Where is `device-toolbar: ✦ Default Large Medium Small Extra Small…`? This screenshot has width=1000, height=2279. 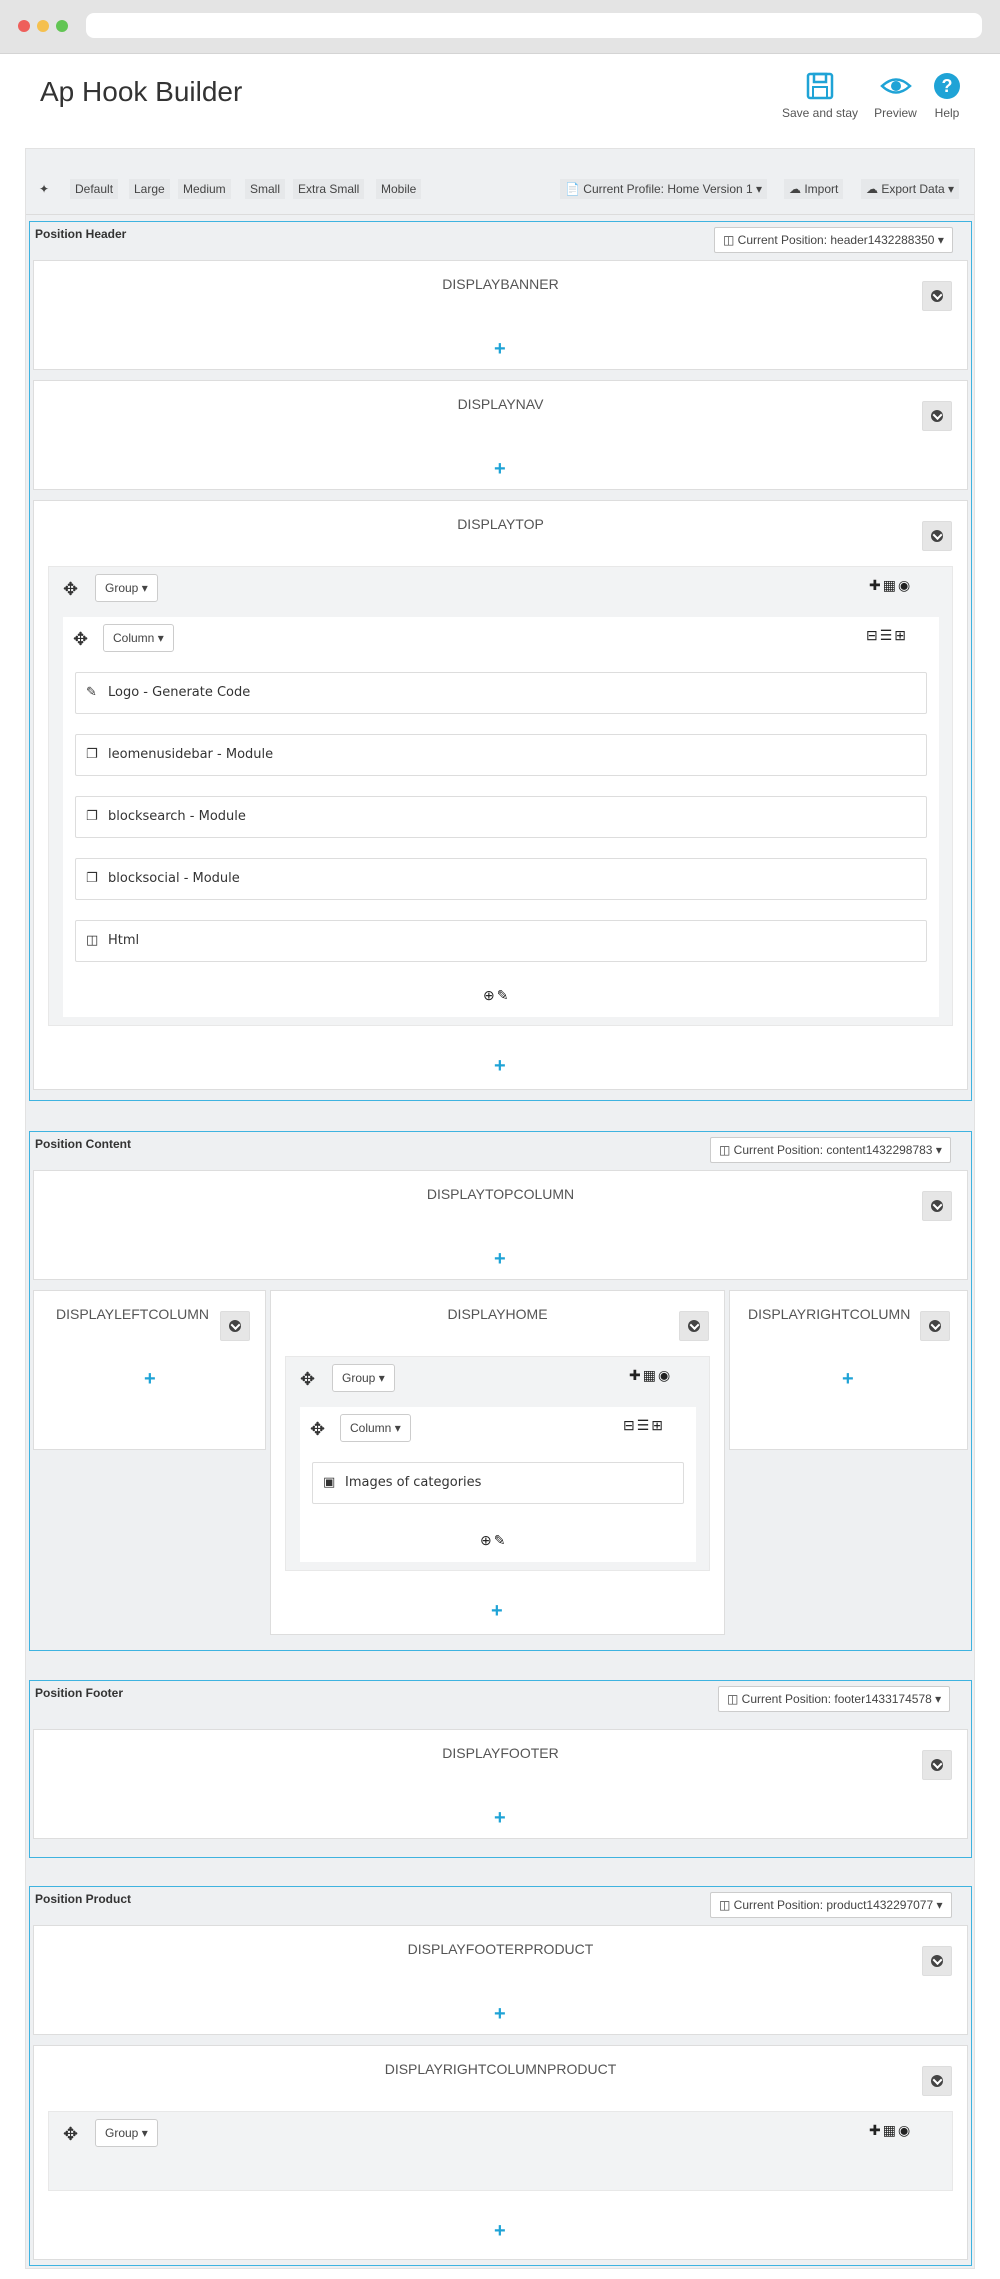
device-toolbar: ✦ Default Large Medium Small Extra Small… is located at coordinates (500, 182).